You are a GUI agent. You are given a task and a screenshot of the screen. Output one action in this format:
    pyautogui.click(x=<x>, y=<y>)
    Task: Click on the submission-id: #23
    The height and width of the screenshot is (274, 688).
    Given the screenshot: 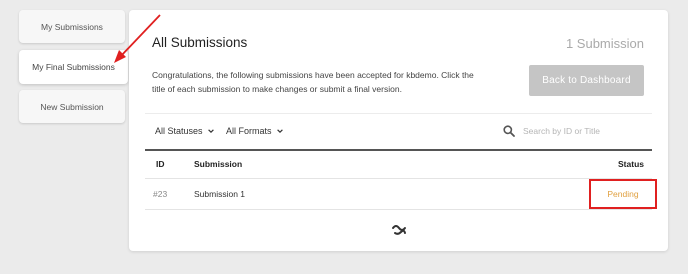 What is the action you would take?
    pyautogui.click(x=160, y=194)
    